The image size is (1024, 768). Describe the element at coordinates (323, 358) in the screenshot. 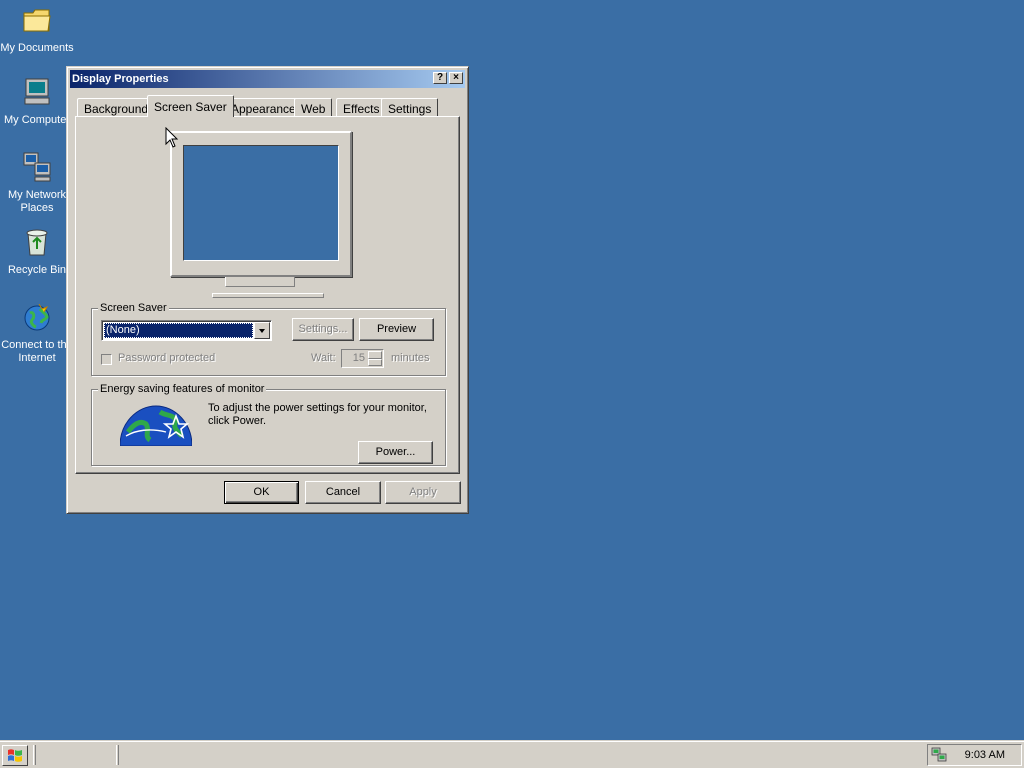

I see `wait-label: Wait:` at that location.